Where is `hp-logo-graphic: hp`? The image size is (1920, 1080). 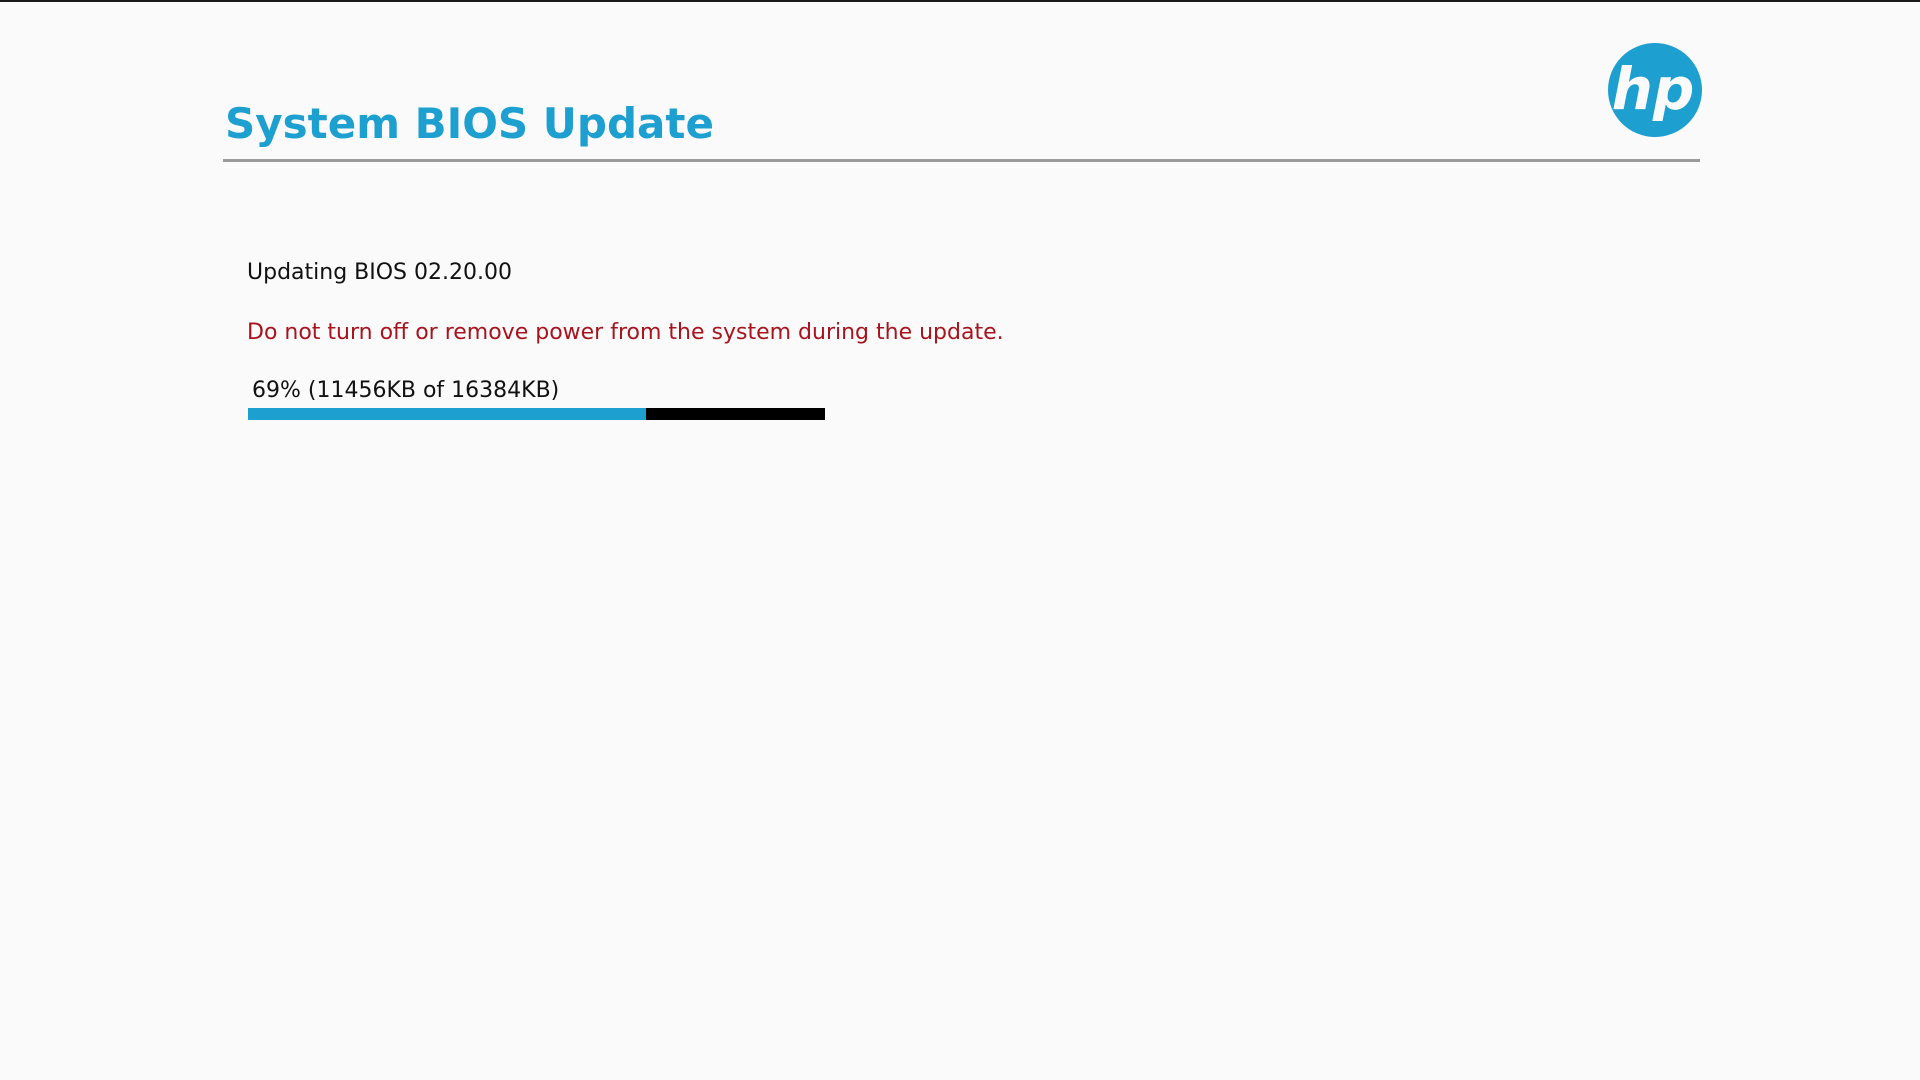
hp-logo-graphic: hp is located at coordinates (1655, 90).